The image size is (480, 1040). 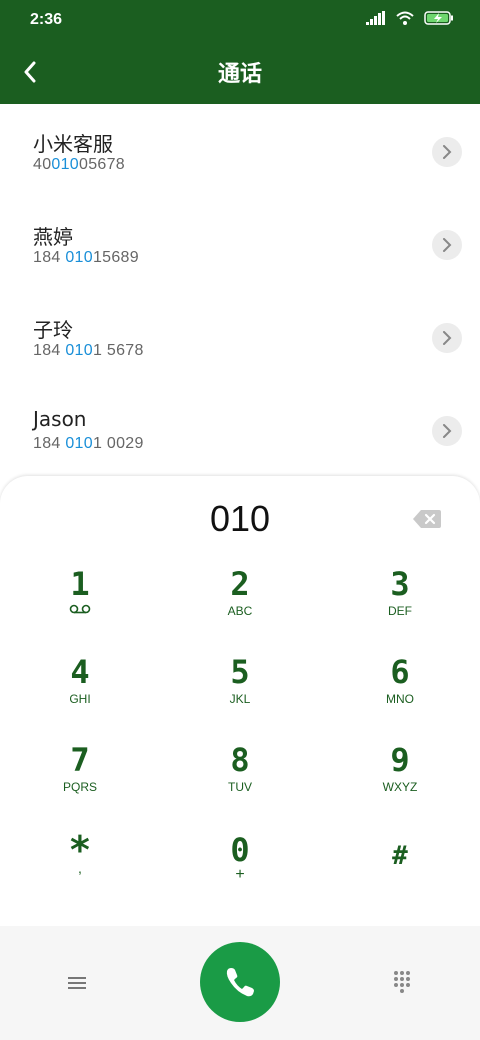 What do you see at coordinates (240, 518) in the screenshot?
I see `dialed-number: 010` at bounding box center [240, 518].